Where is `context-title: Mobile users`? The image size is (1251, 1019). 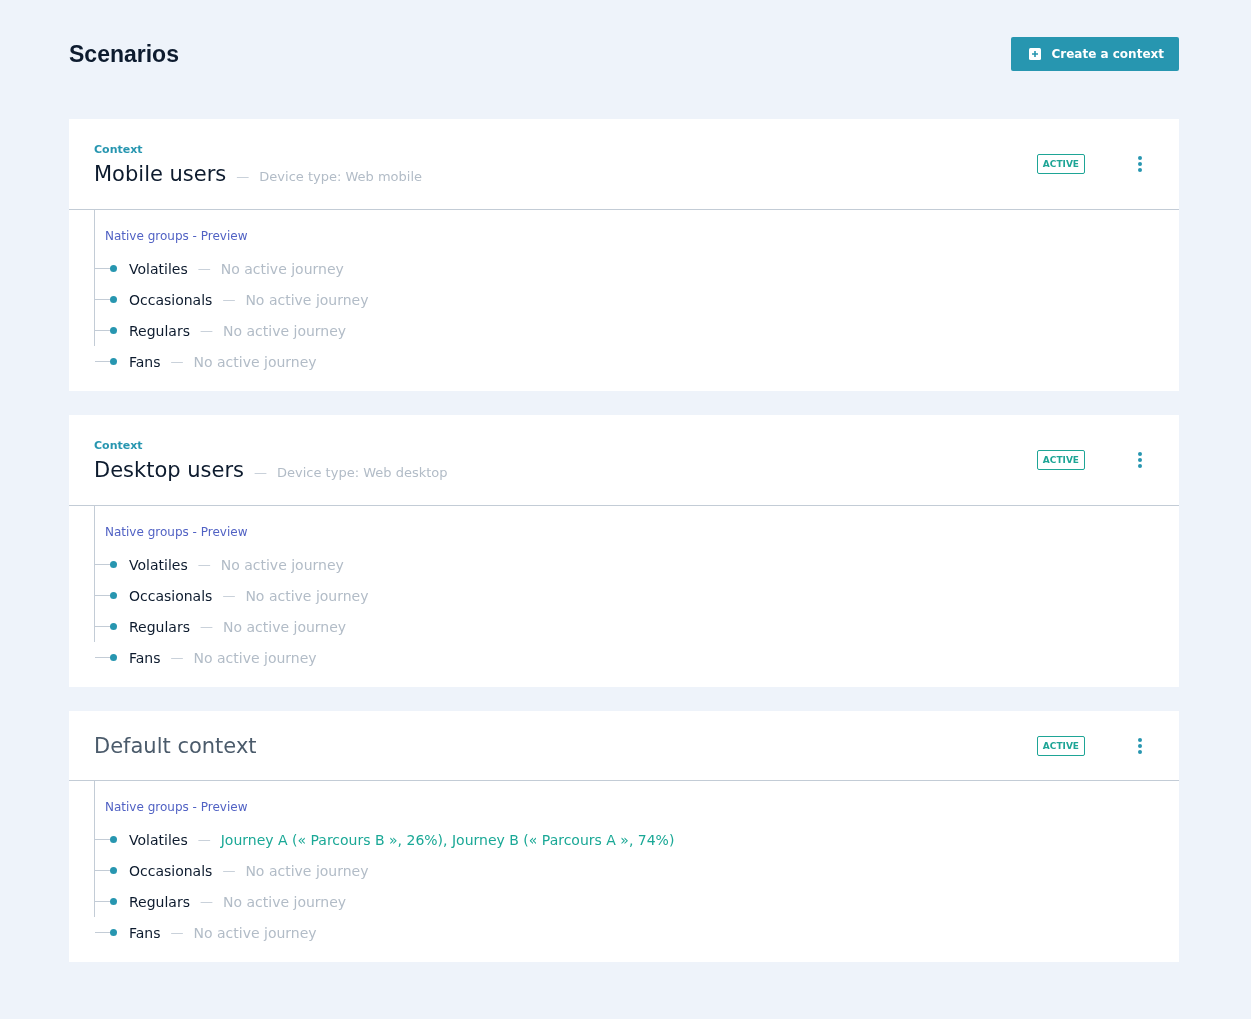 context-title: Mobile users is located at coordinates (160, 173).